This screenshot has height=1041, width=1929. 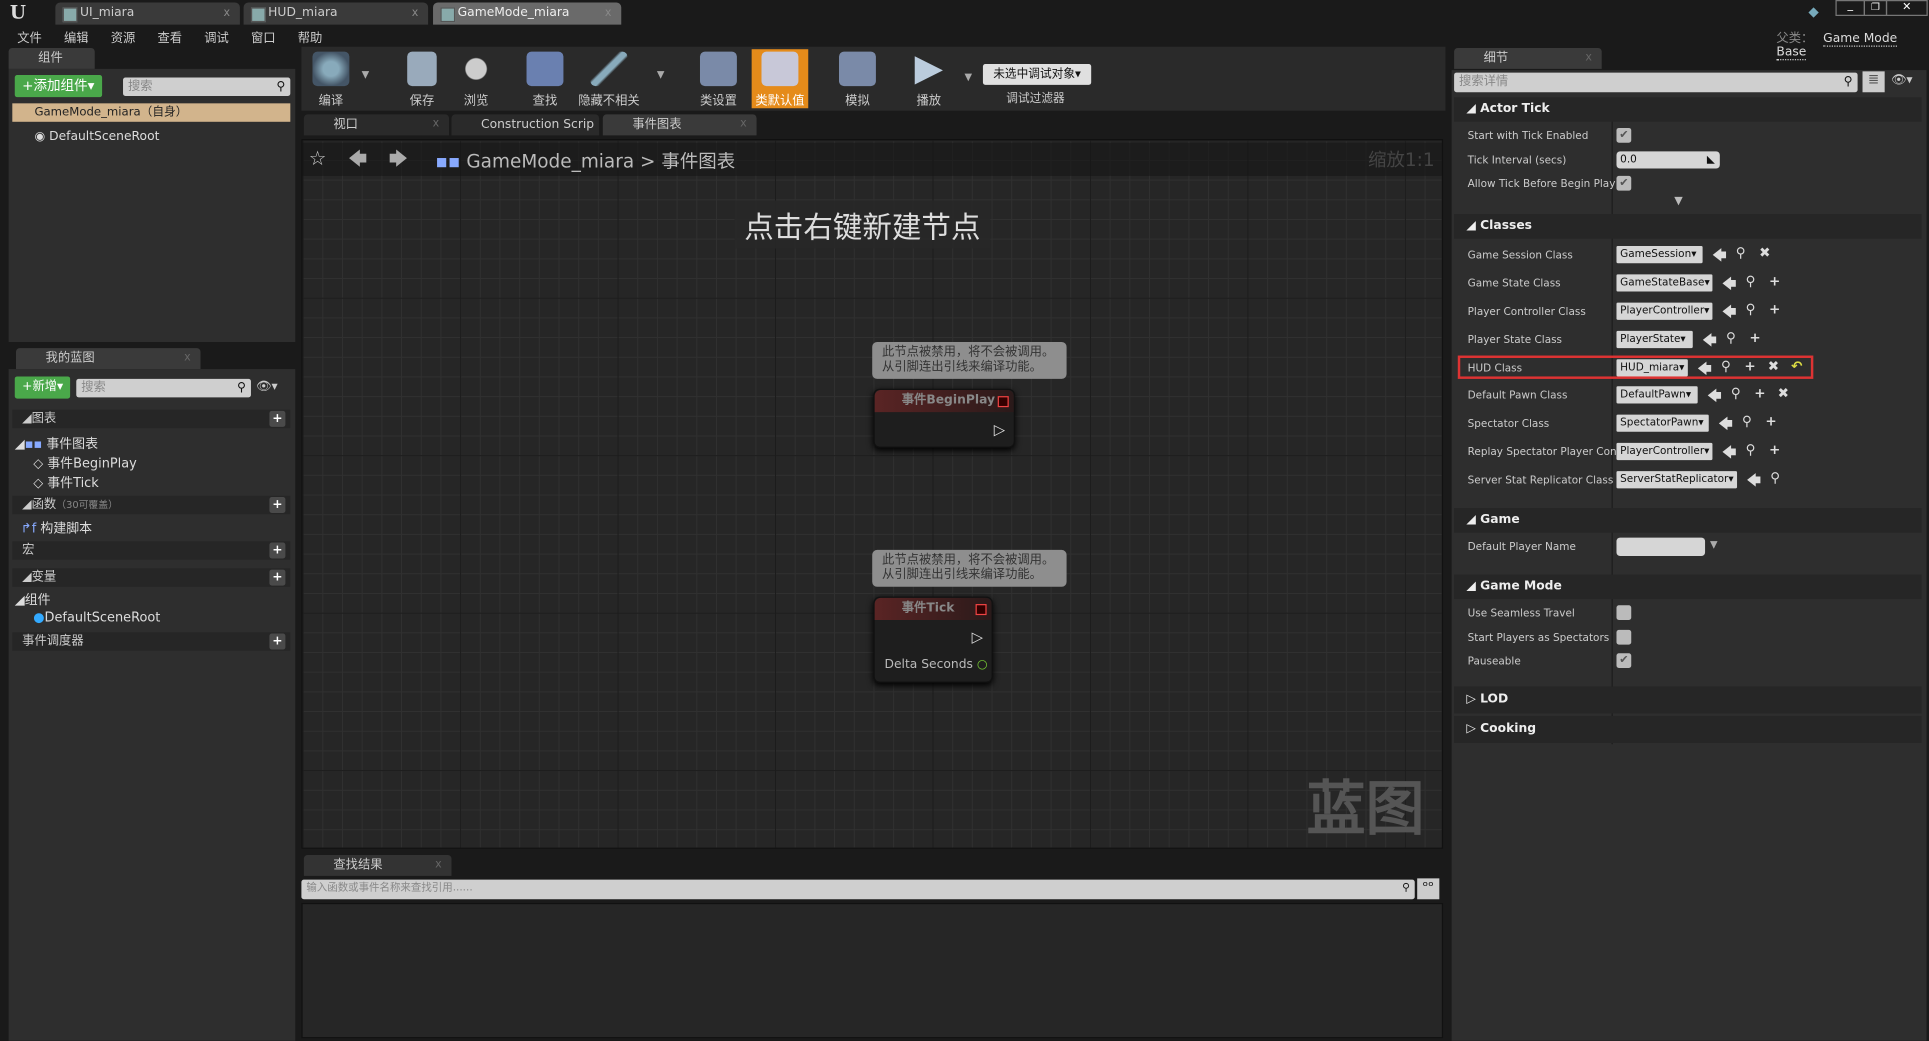 What do you see at coordinates (1656, 82) in the screenshot?
I see `details-search: 搜索详情 ⚲` at bounding box center [1656, 82].